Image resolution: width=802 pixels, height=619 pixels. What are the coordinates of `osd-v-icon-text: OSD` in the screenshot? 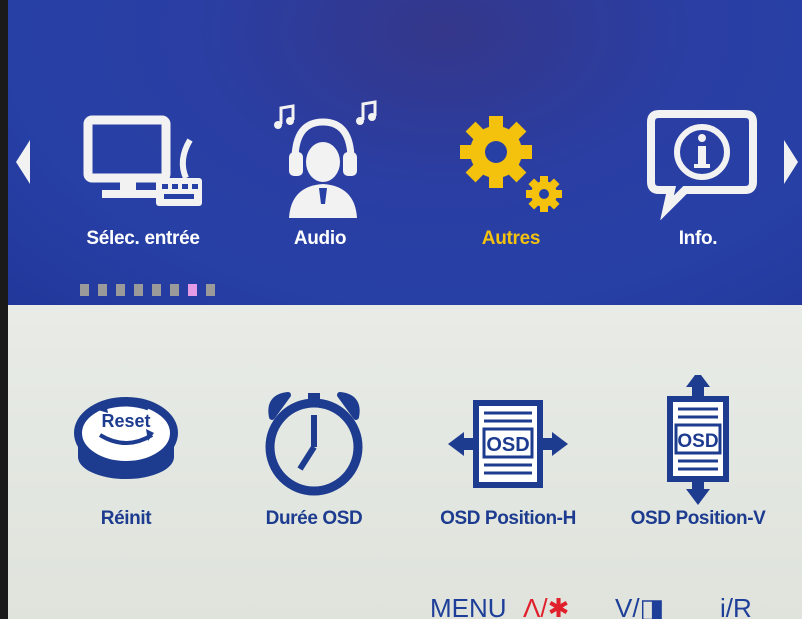 It's located at (697, 441).